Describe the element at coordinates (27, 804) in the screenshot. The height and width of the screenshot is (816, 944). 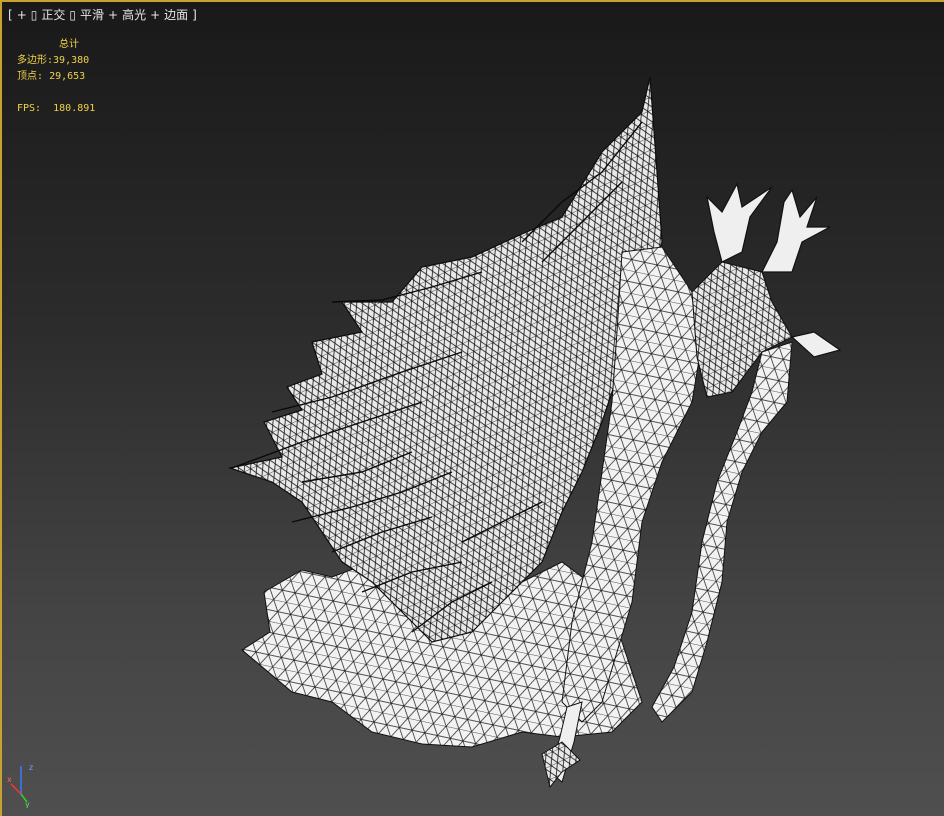
I see `axis-y-label: y` at that location.